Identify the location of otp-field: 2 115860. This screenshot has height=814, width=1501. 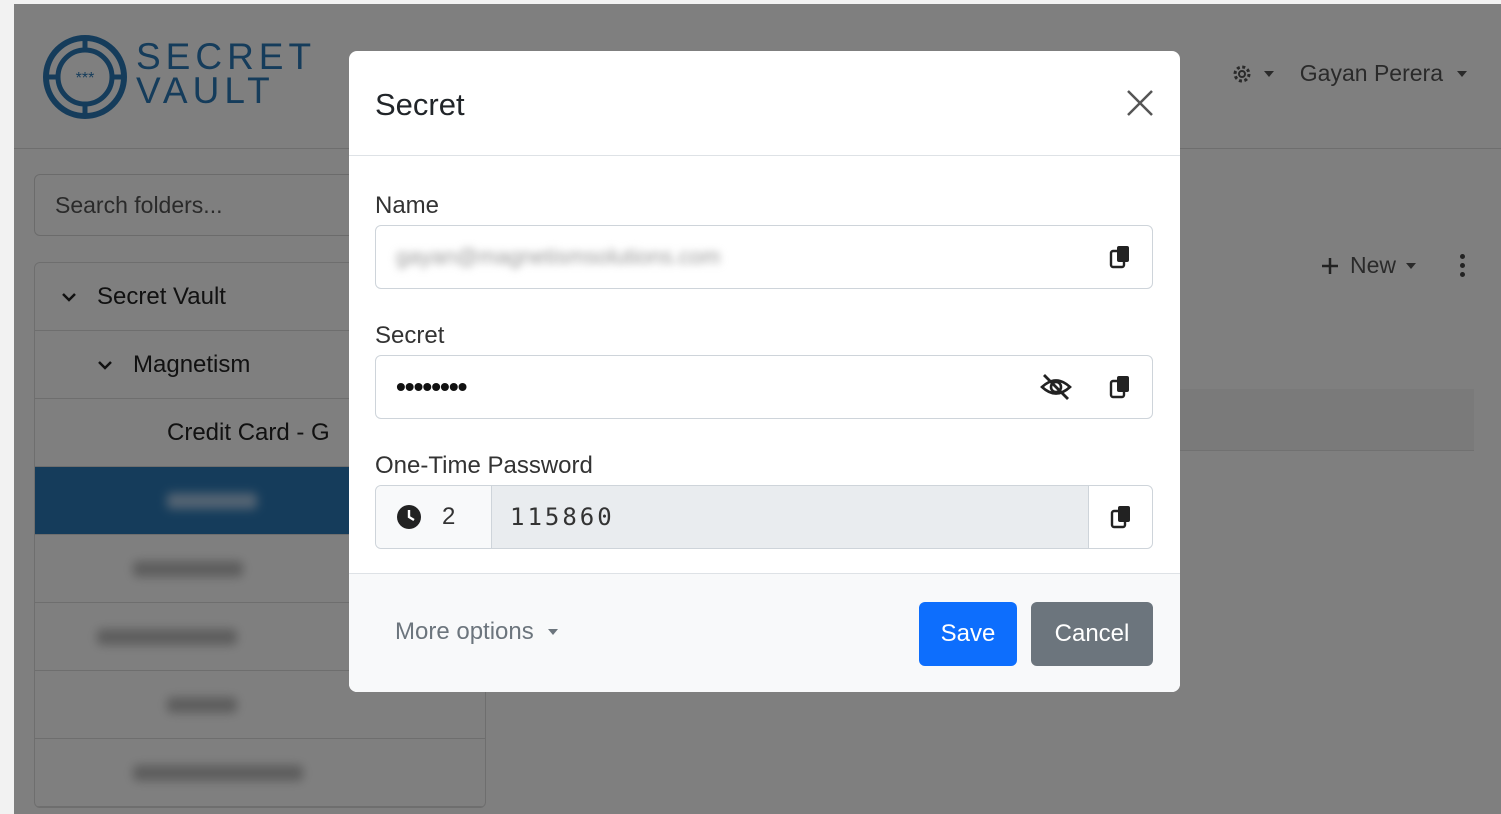
(764, 517).